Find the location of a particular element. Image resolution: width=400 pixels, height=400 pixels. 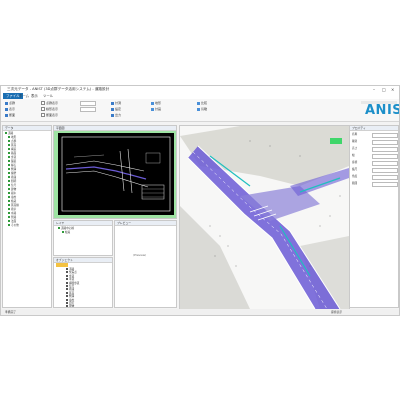

data-tree-header: データ is located at coordinates (27, 128).